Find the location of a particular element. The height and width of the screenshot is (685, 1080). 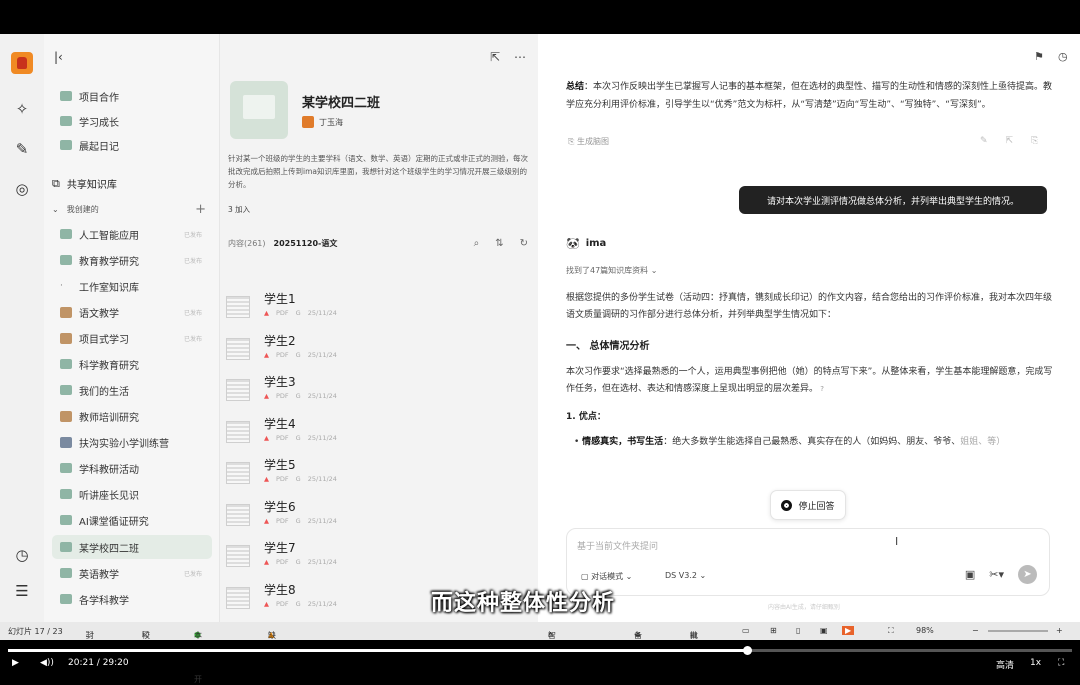

chat-icon: ▢ is located at coordinates (586, 576).